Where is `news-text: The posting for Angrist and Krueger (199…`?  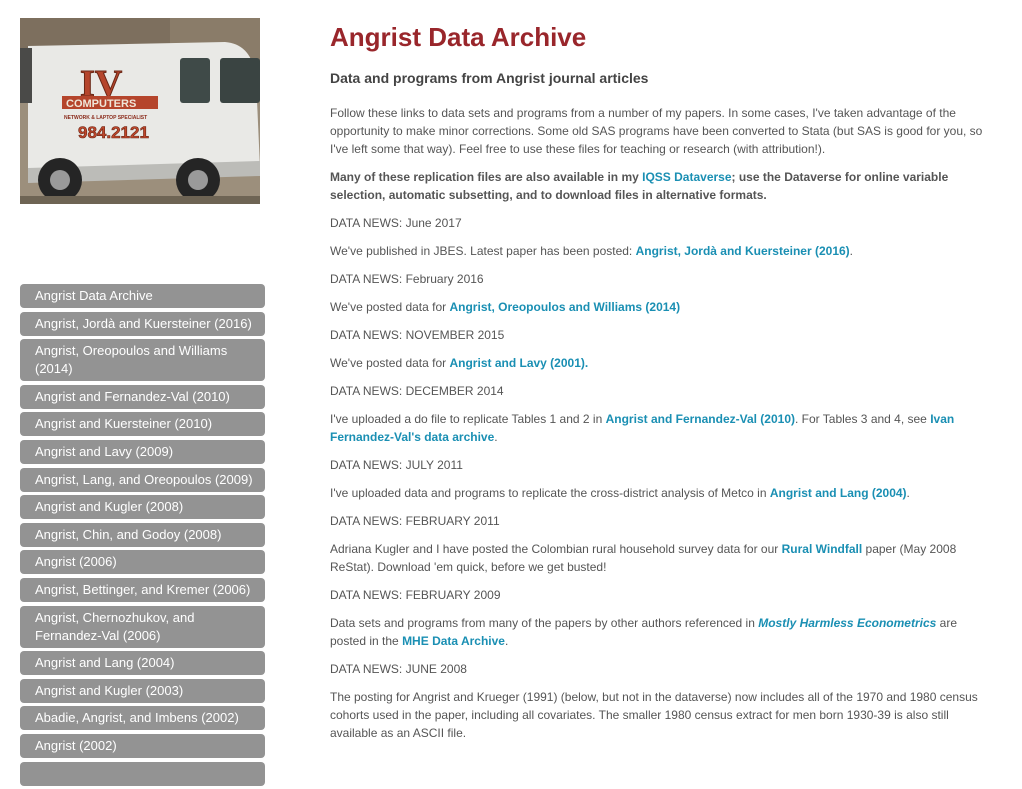
news-text: The posting for Angrist and Krueger (199… is located at coordinates (654, 715).